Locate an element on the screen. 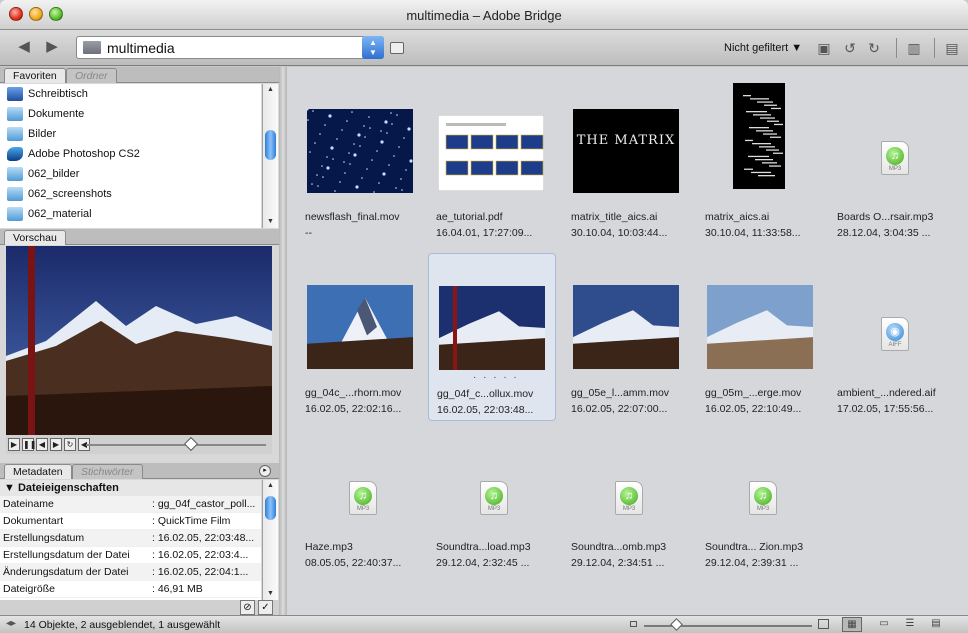  trash-icon: ▥ is located at coordinates (914, 48).